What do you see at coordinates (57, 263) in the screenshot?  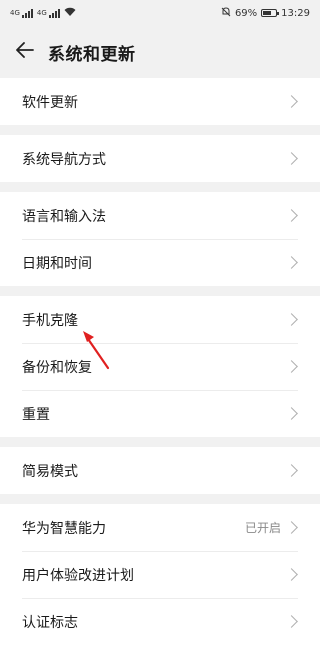 I see `item-label: 日期和时间` at bounding box center [57, 263].